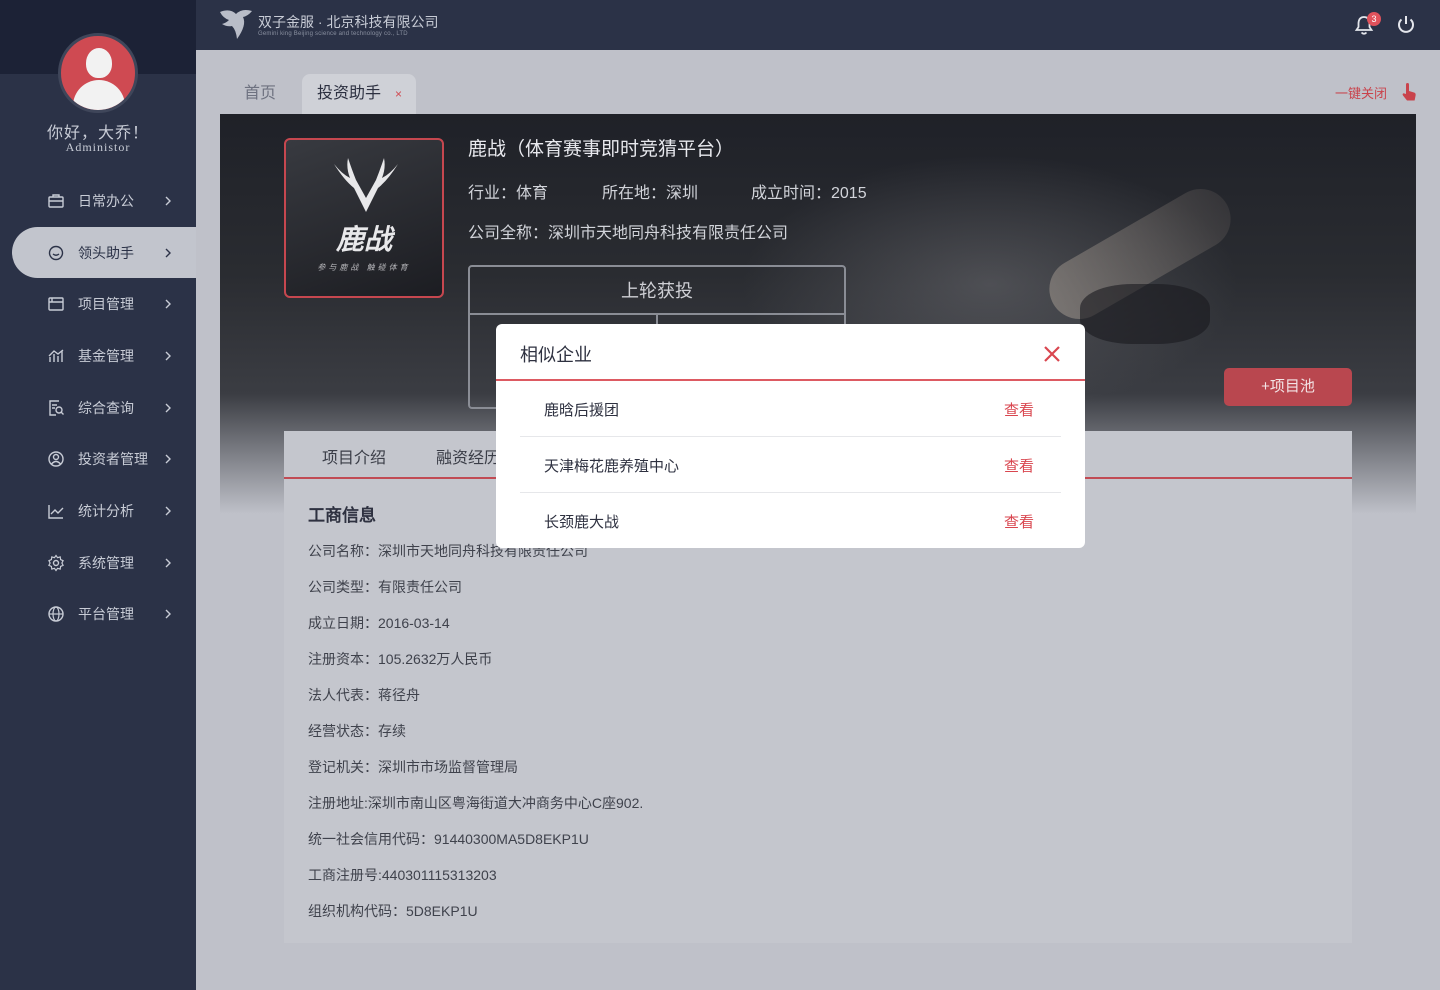 Image resolution: width=1440 pixels, height=990 pixels. What do you see at coordinates (650, 193) in the screenshot?
I see `project-location: 所在地：深圳` at bounding box center [650, 193].